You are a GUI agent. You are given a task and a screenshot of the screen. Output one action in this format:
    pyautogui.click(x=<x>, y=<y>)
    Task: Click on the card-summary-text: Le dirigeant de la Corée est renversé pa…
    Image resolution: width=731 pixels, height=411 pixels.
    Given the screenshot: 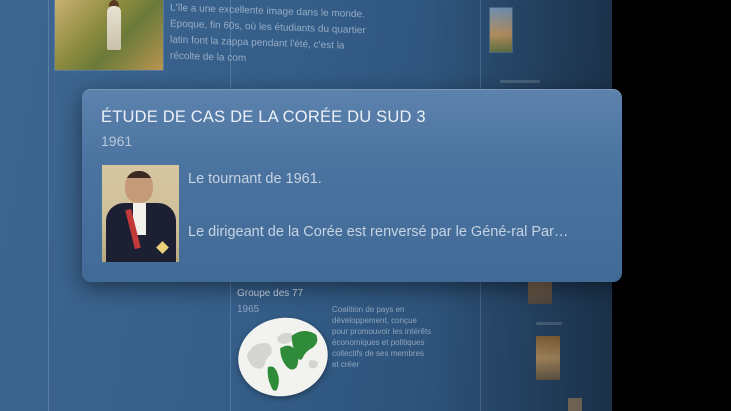 What is the action you would take?
    pyautogui.click(x=378, y=232)
    